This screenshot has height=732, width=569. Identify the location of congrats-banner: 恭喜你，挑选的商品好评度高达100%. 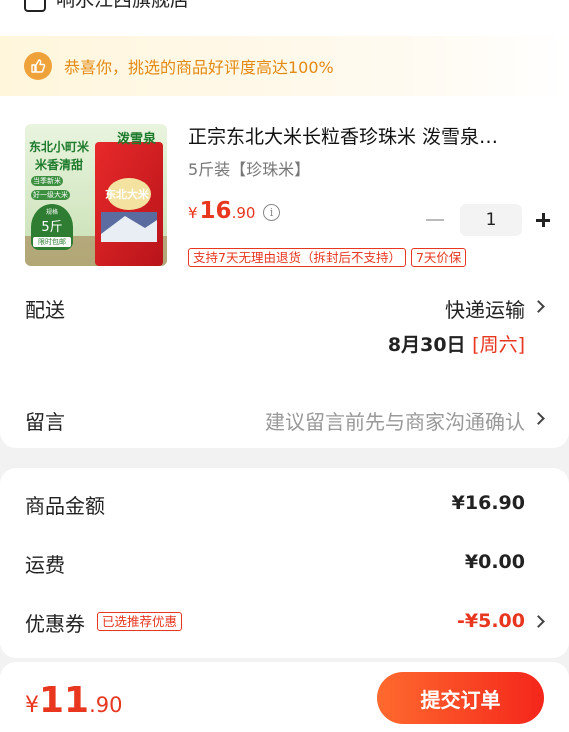
(284, 66).